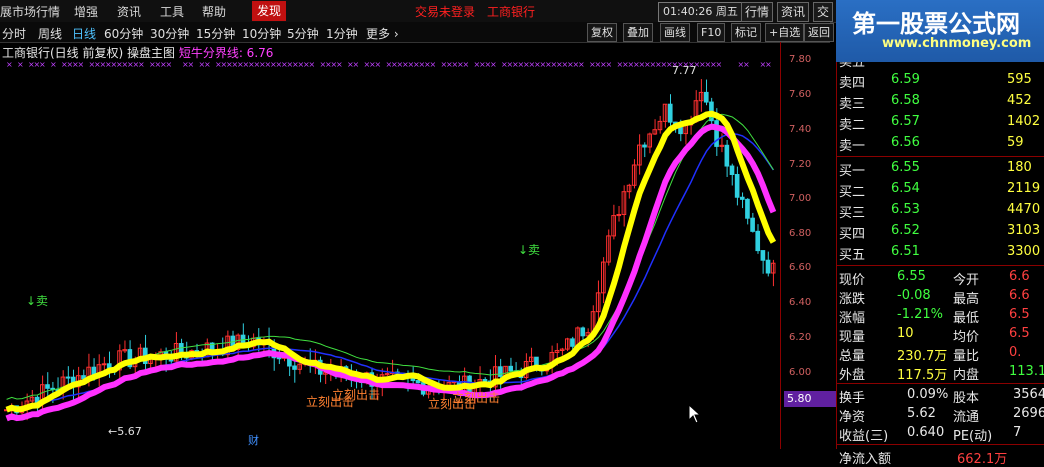  I want to click on watermark-banner: 第一股票公式网 www.chnmoney.com, so click(940, 31).